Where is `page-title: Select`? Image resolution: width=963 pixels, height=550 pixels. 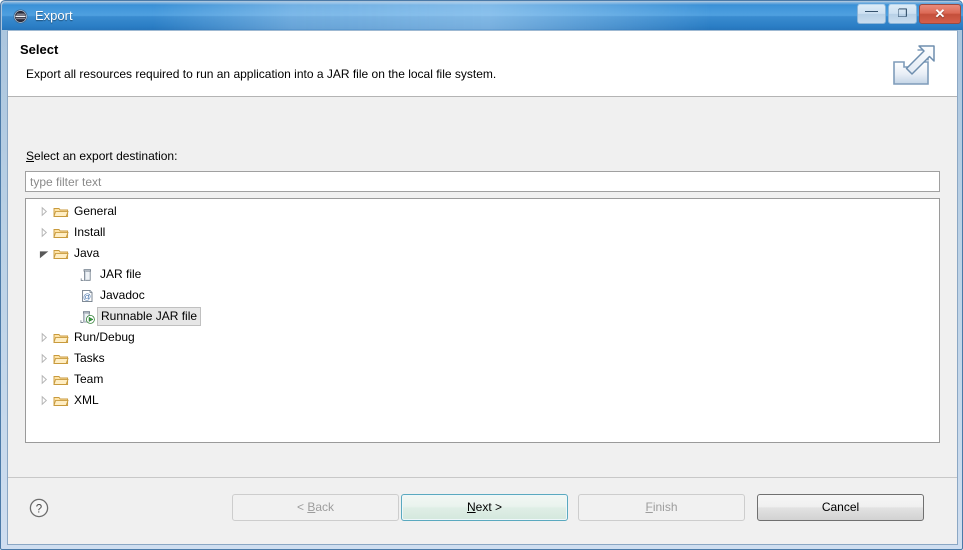
page-title: Select is located at coordinates (39, 49).